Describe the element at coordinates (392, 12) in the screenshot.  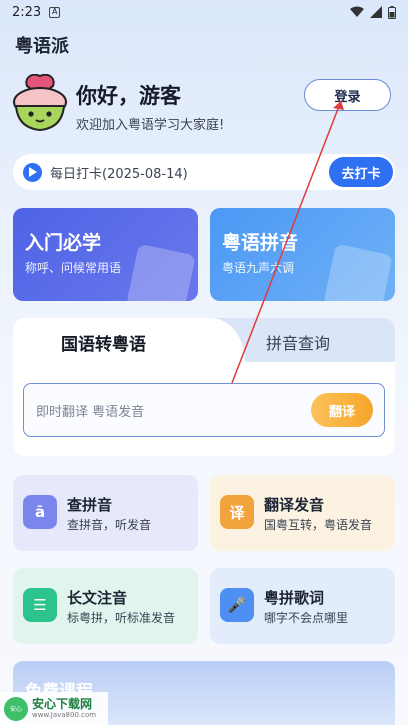
I see `battery-icon` at that location.